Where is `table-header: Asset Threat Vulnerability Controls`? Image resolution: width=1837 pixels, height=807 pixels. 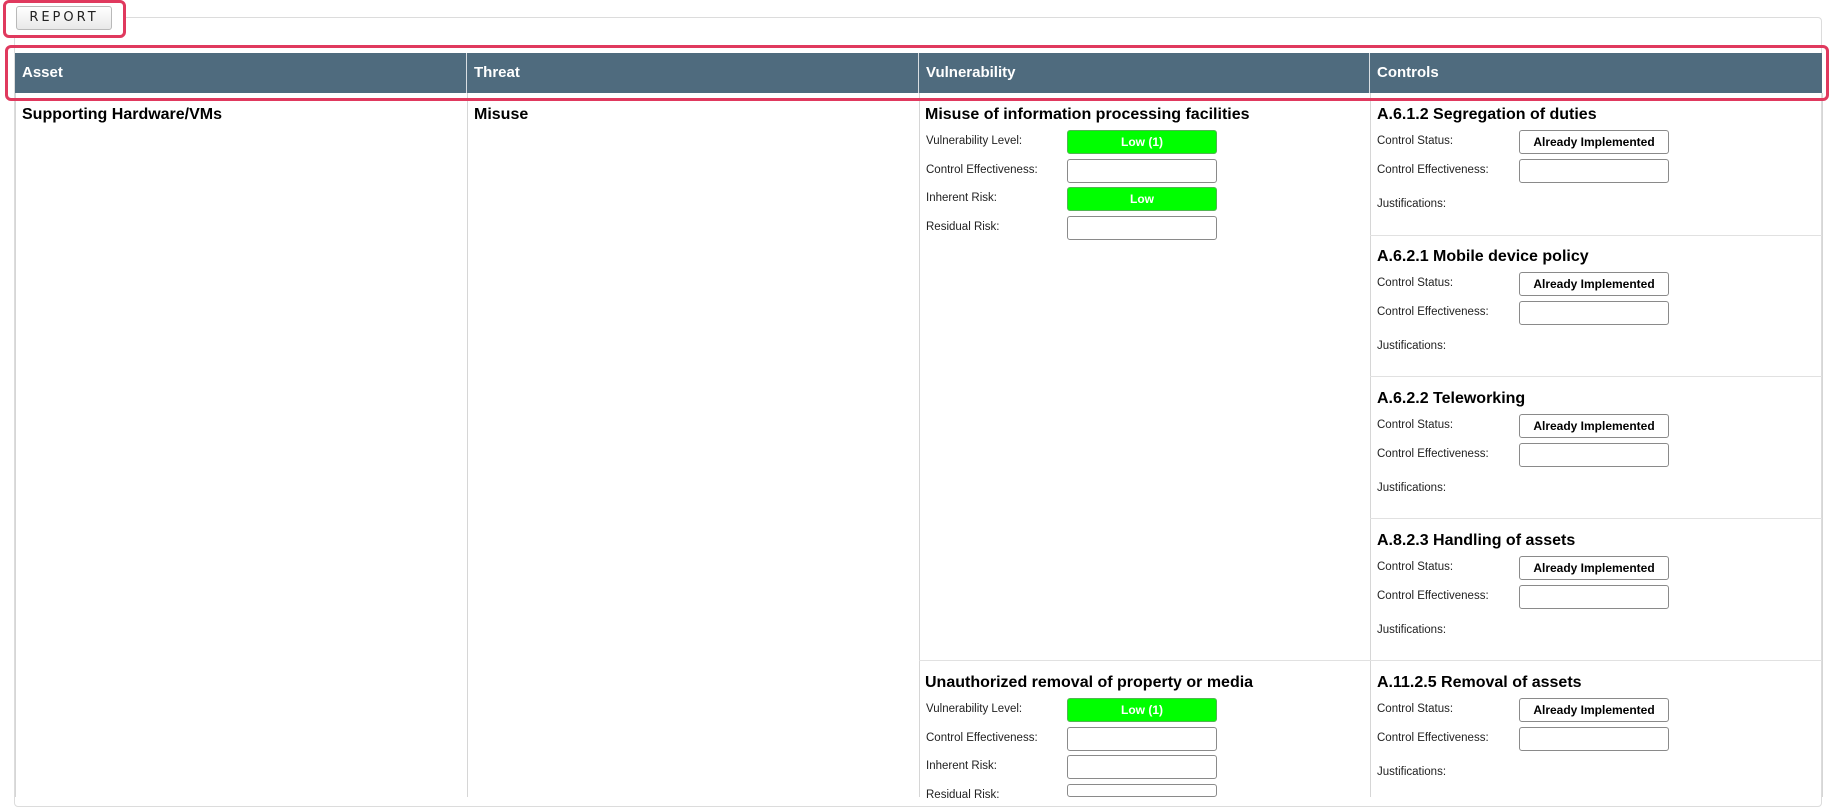
table-header: Asset Threat Vulnerability Controls is located at coordinates (918, 73).